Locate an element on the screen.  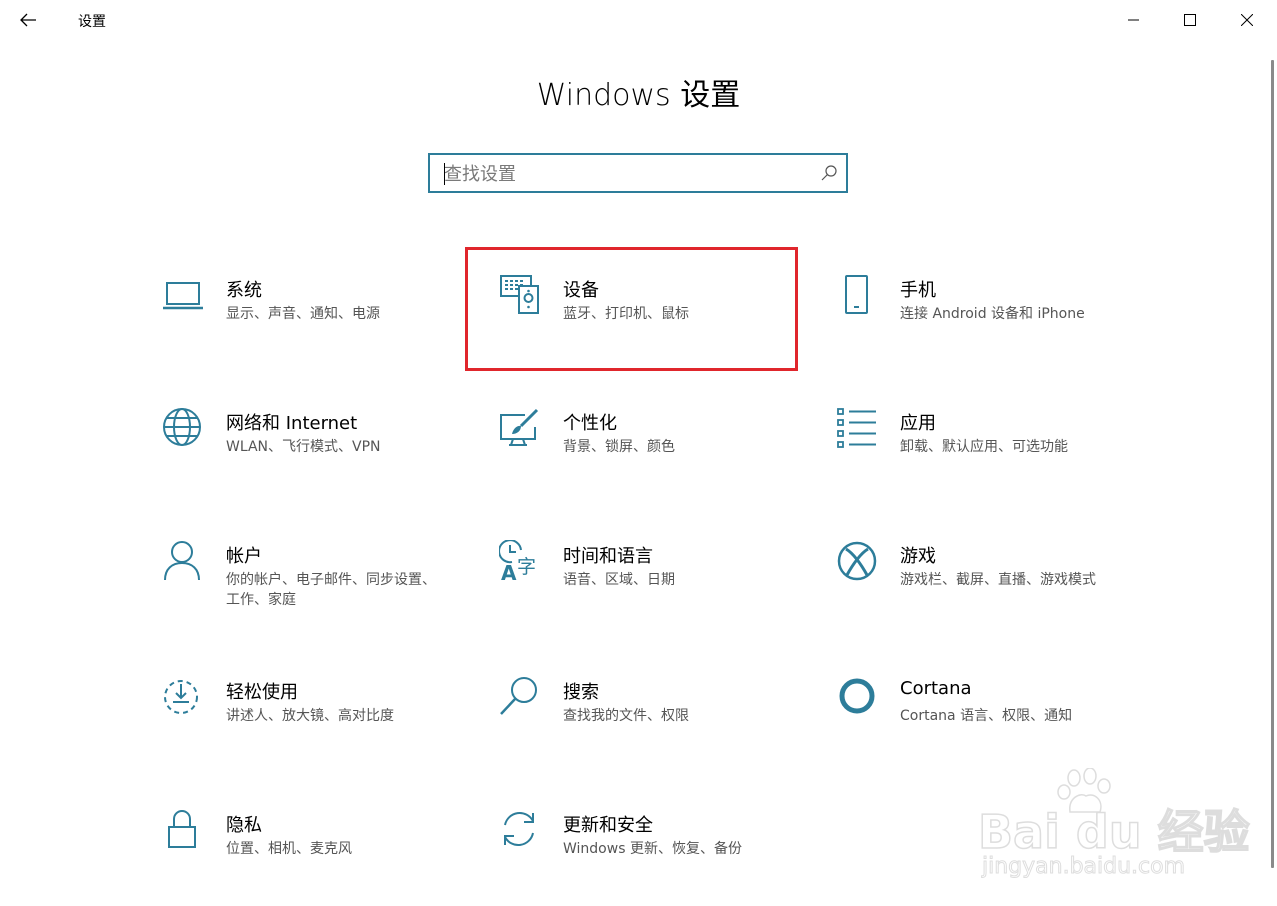
tile-network: 网络和 Internet WLAN、飞行模式、VPN is located at coordinates (312, 462).